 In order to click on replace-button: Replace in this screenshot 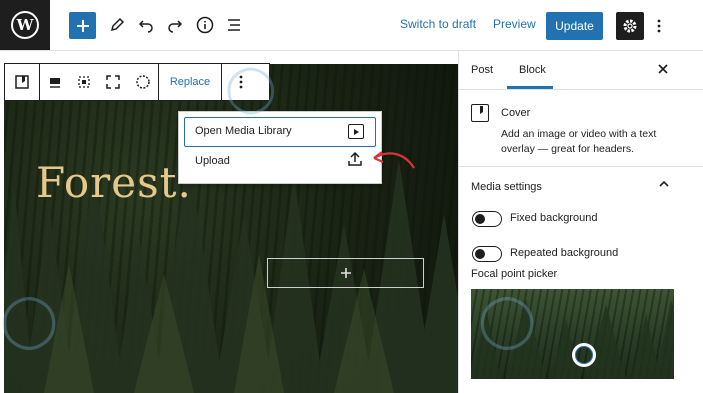, I will do `click(190, 82)`.